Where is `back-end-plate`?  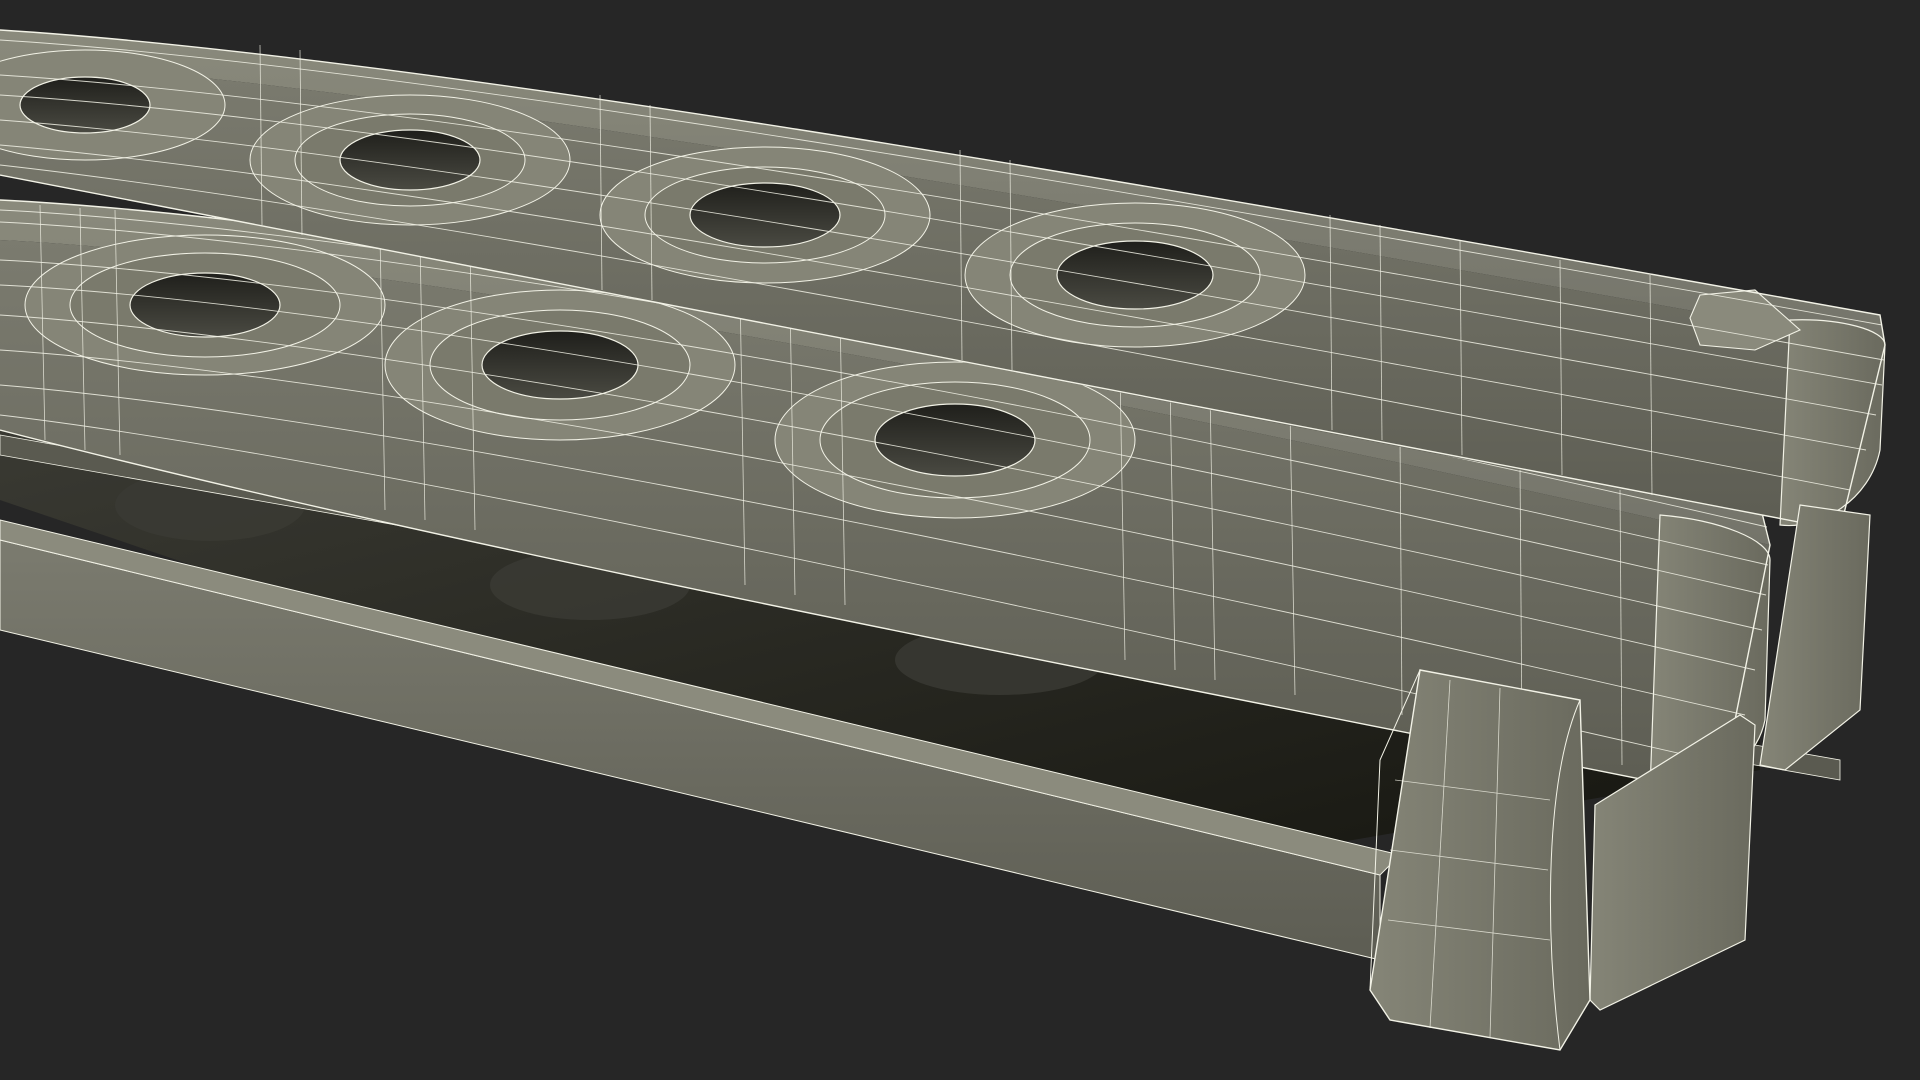
back-end-plate is located at coordinates (1815, 637).